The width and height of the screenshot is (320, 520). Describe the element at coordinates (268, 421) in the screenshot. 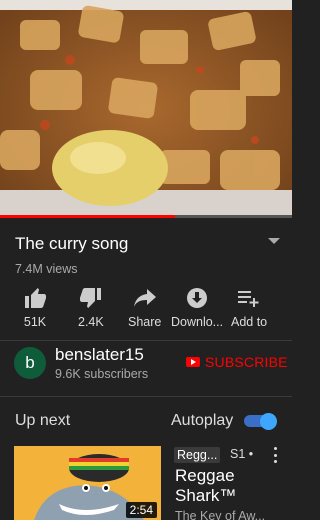

I see `toggle-knob` at that location.